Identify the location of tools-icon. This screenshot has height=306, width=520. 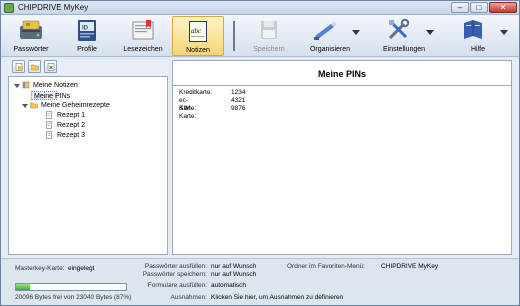
(399, 29).